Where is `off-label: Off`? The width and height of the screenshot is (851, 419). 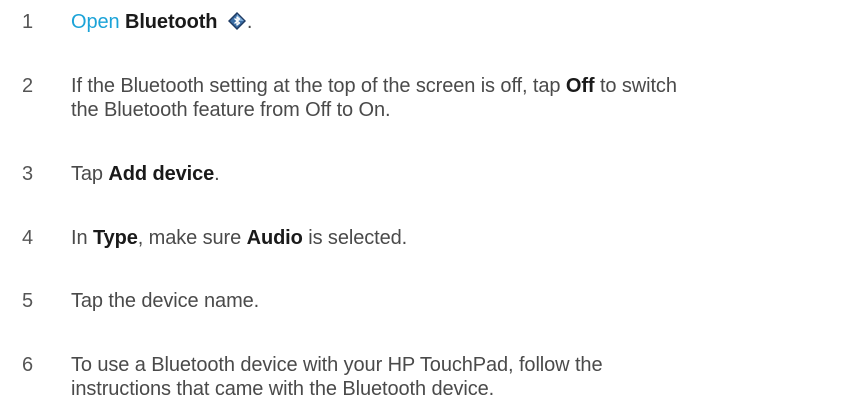 off-label: Off is located at coordinates (580, 86).